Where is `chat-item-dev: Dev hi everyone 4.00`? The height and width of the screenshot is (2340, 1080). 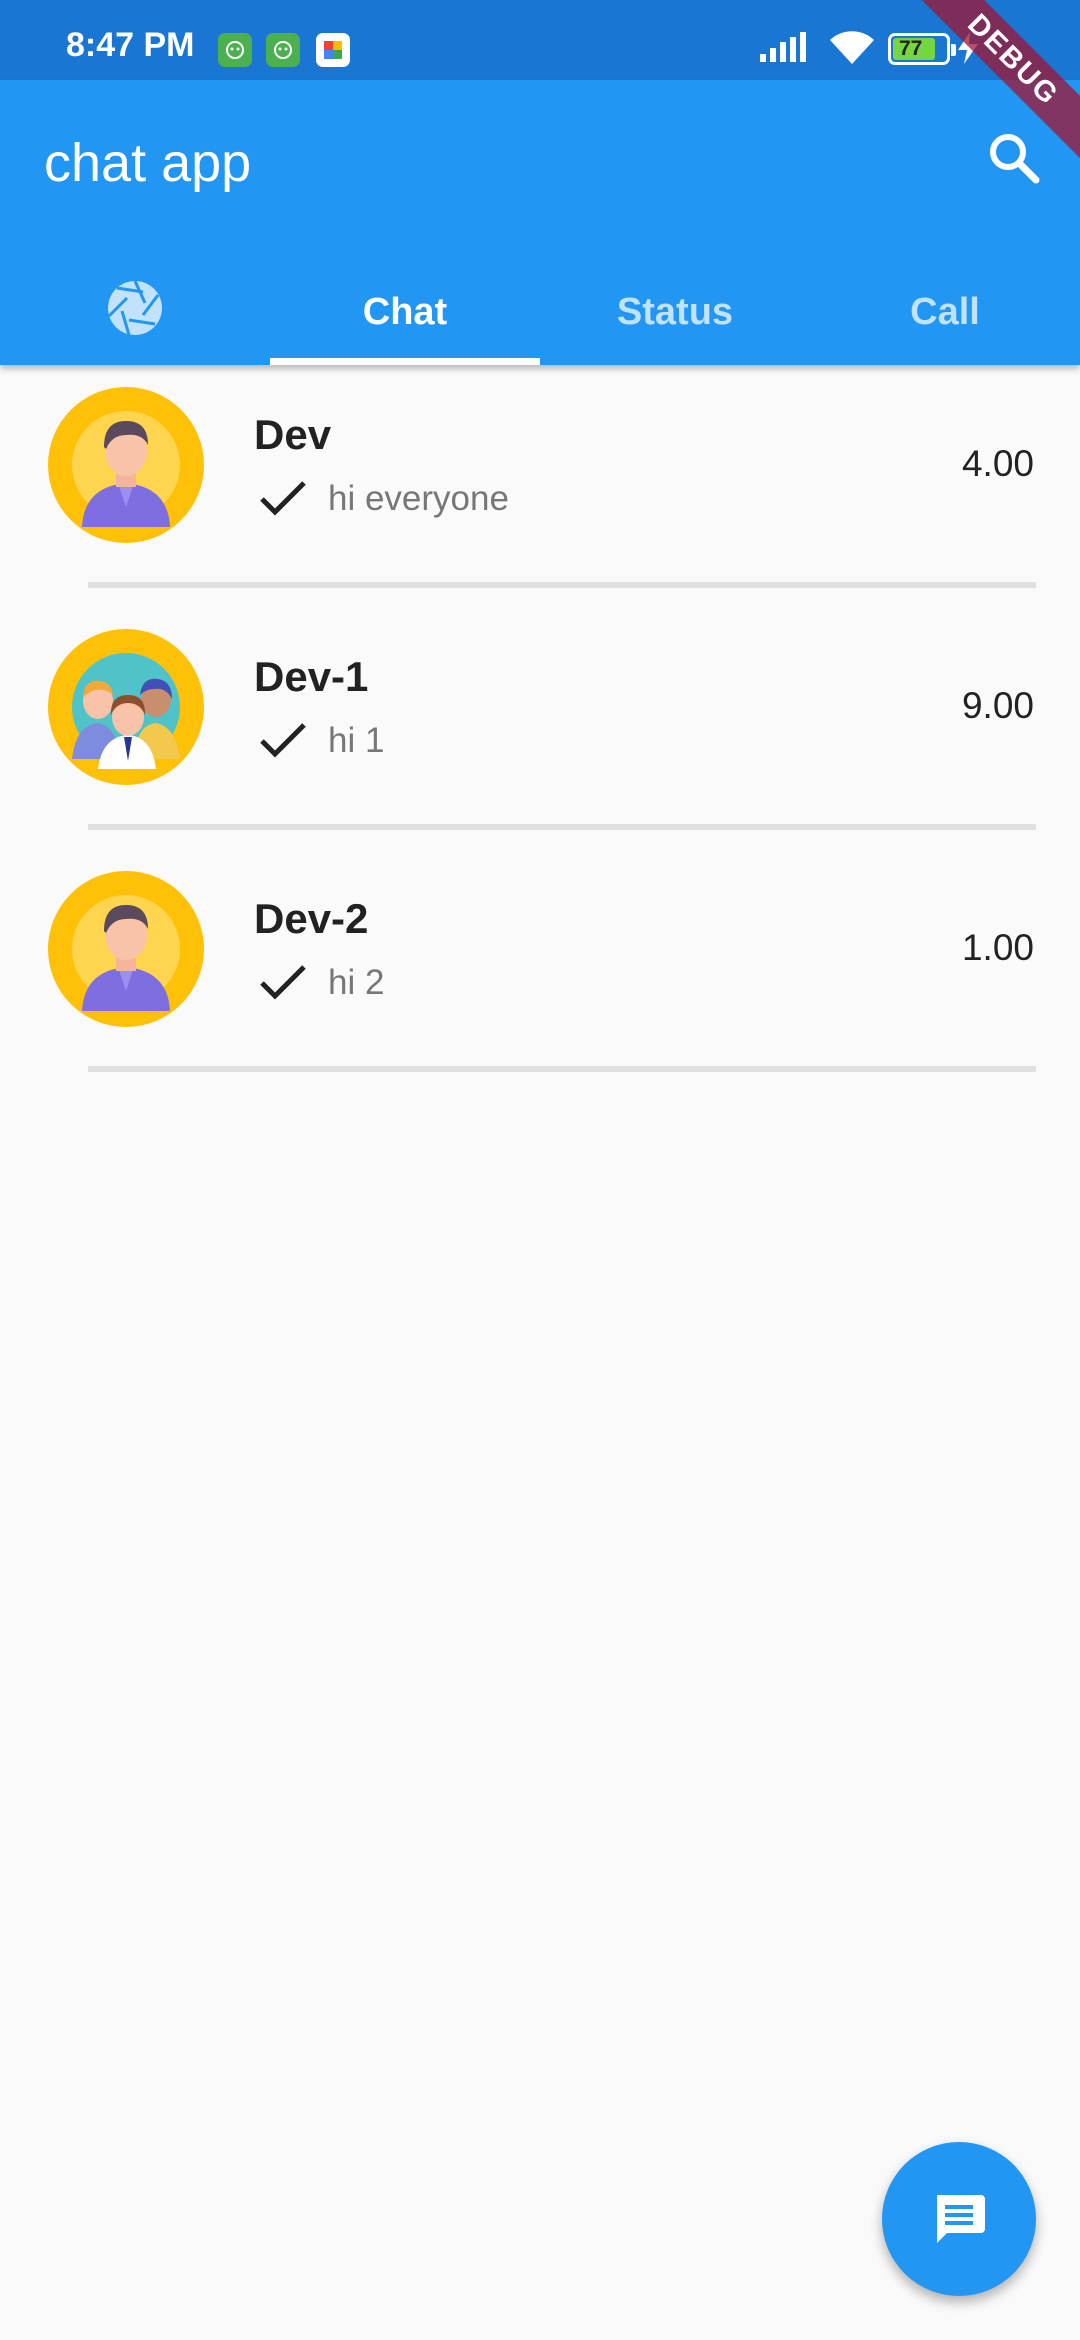 chat-item-dev: Dev hi everyone 4.00 is located at coordinates (540, 486).